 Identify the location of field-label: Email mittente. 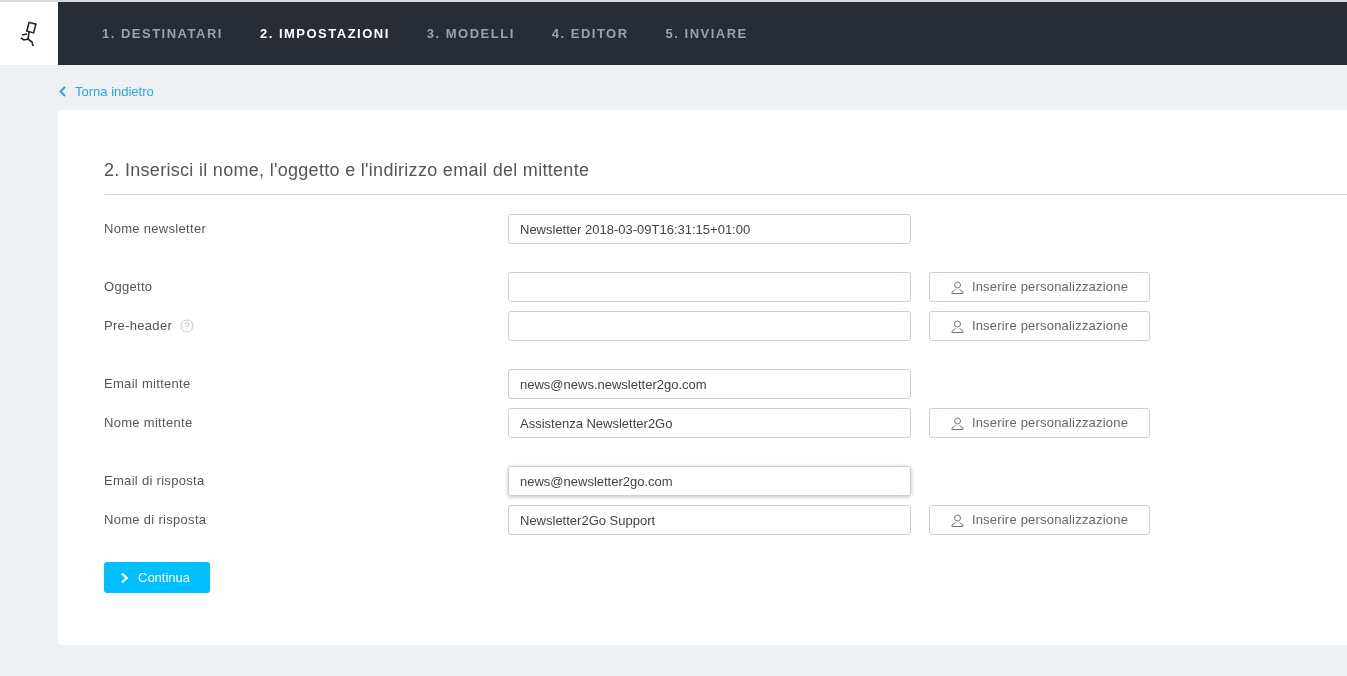
(147, 384).